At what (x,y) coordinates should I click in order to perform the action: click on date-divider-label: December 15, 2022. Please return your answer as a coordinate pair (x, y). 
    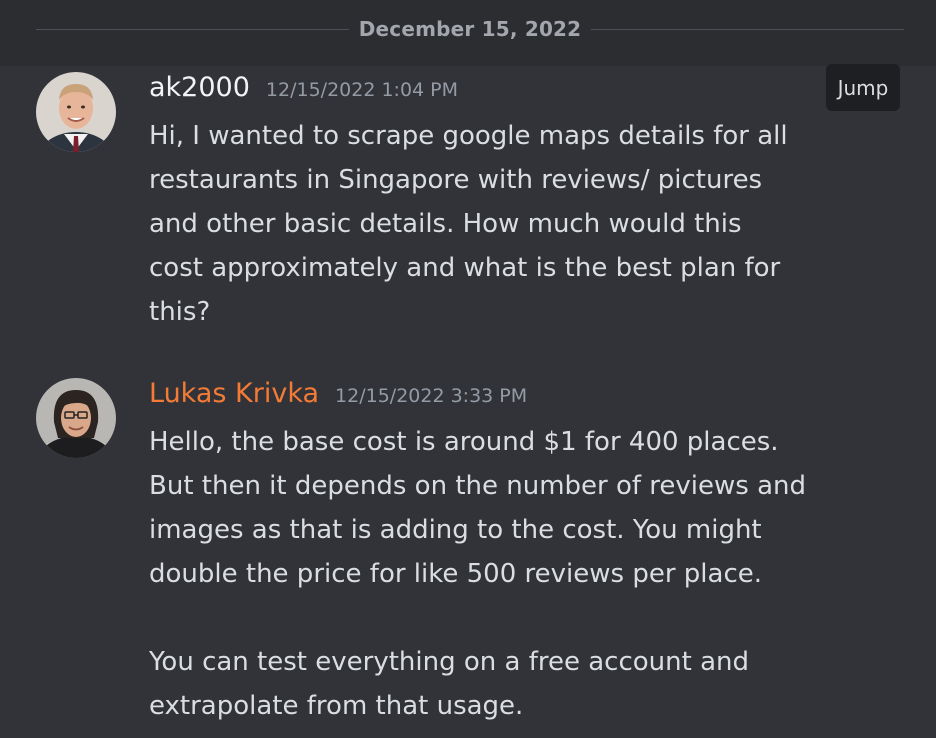
    Looking at the image, I should click on (470, 29).